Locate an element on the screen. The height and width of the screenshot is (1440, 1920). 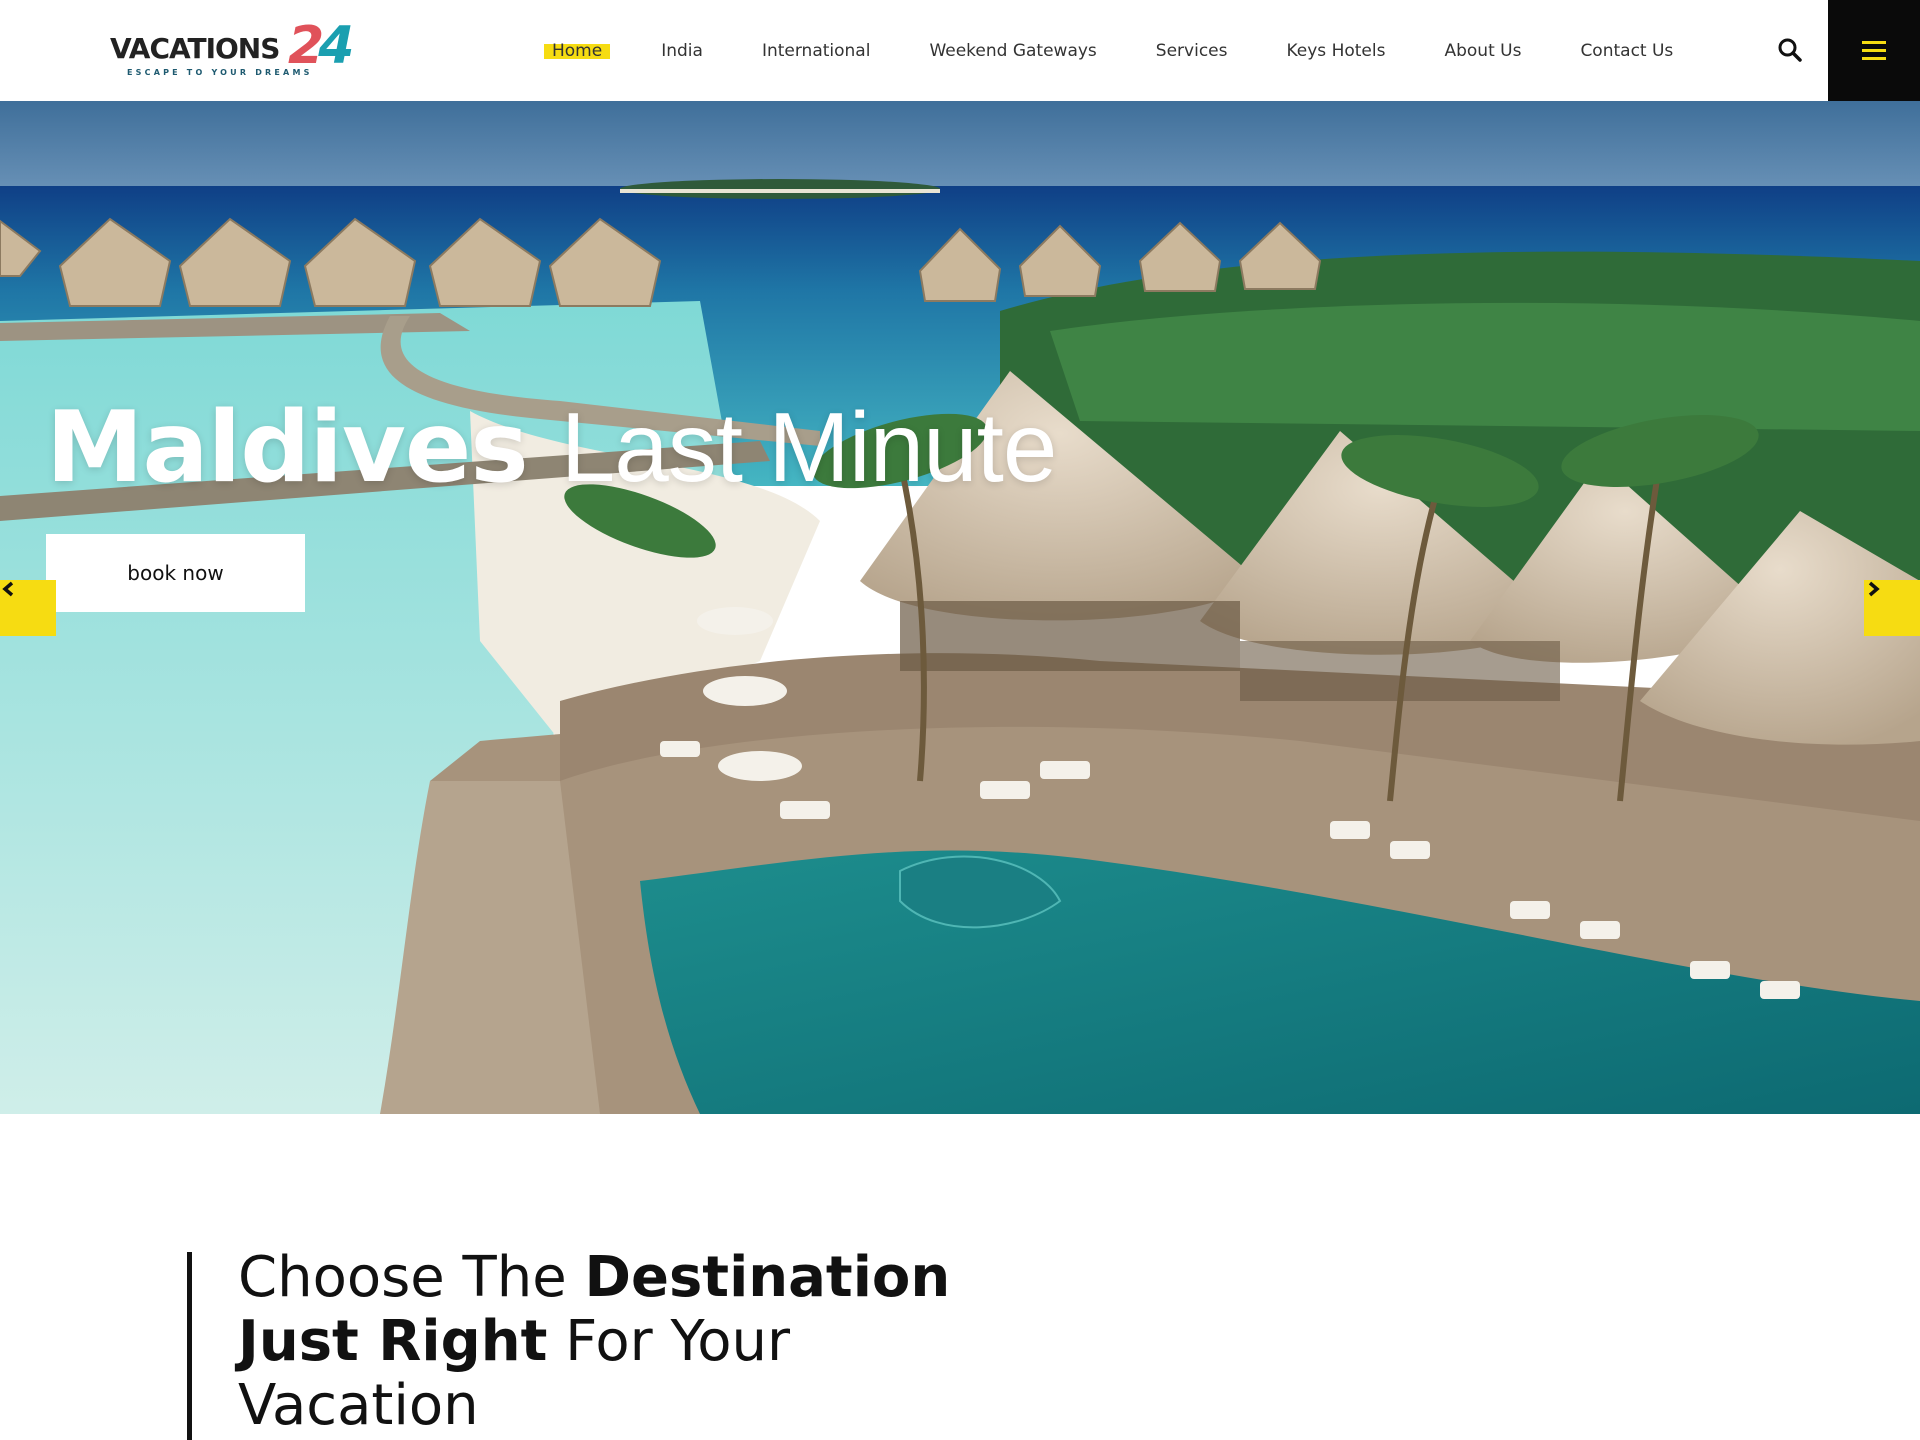
slider-prev-button is located at coordinates (28, 608).